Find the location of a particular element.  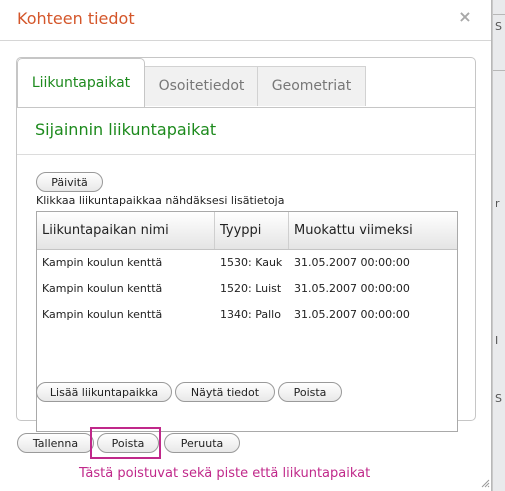

cell-type: 1340: Pallo is located at coordinates (250, 314).